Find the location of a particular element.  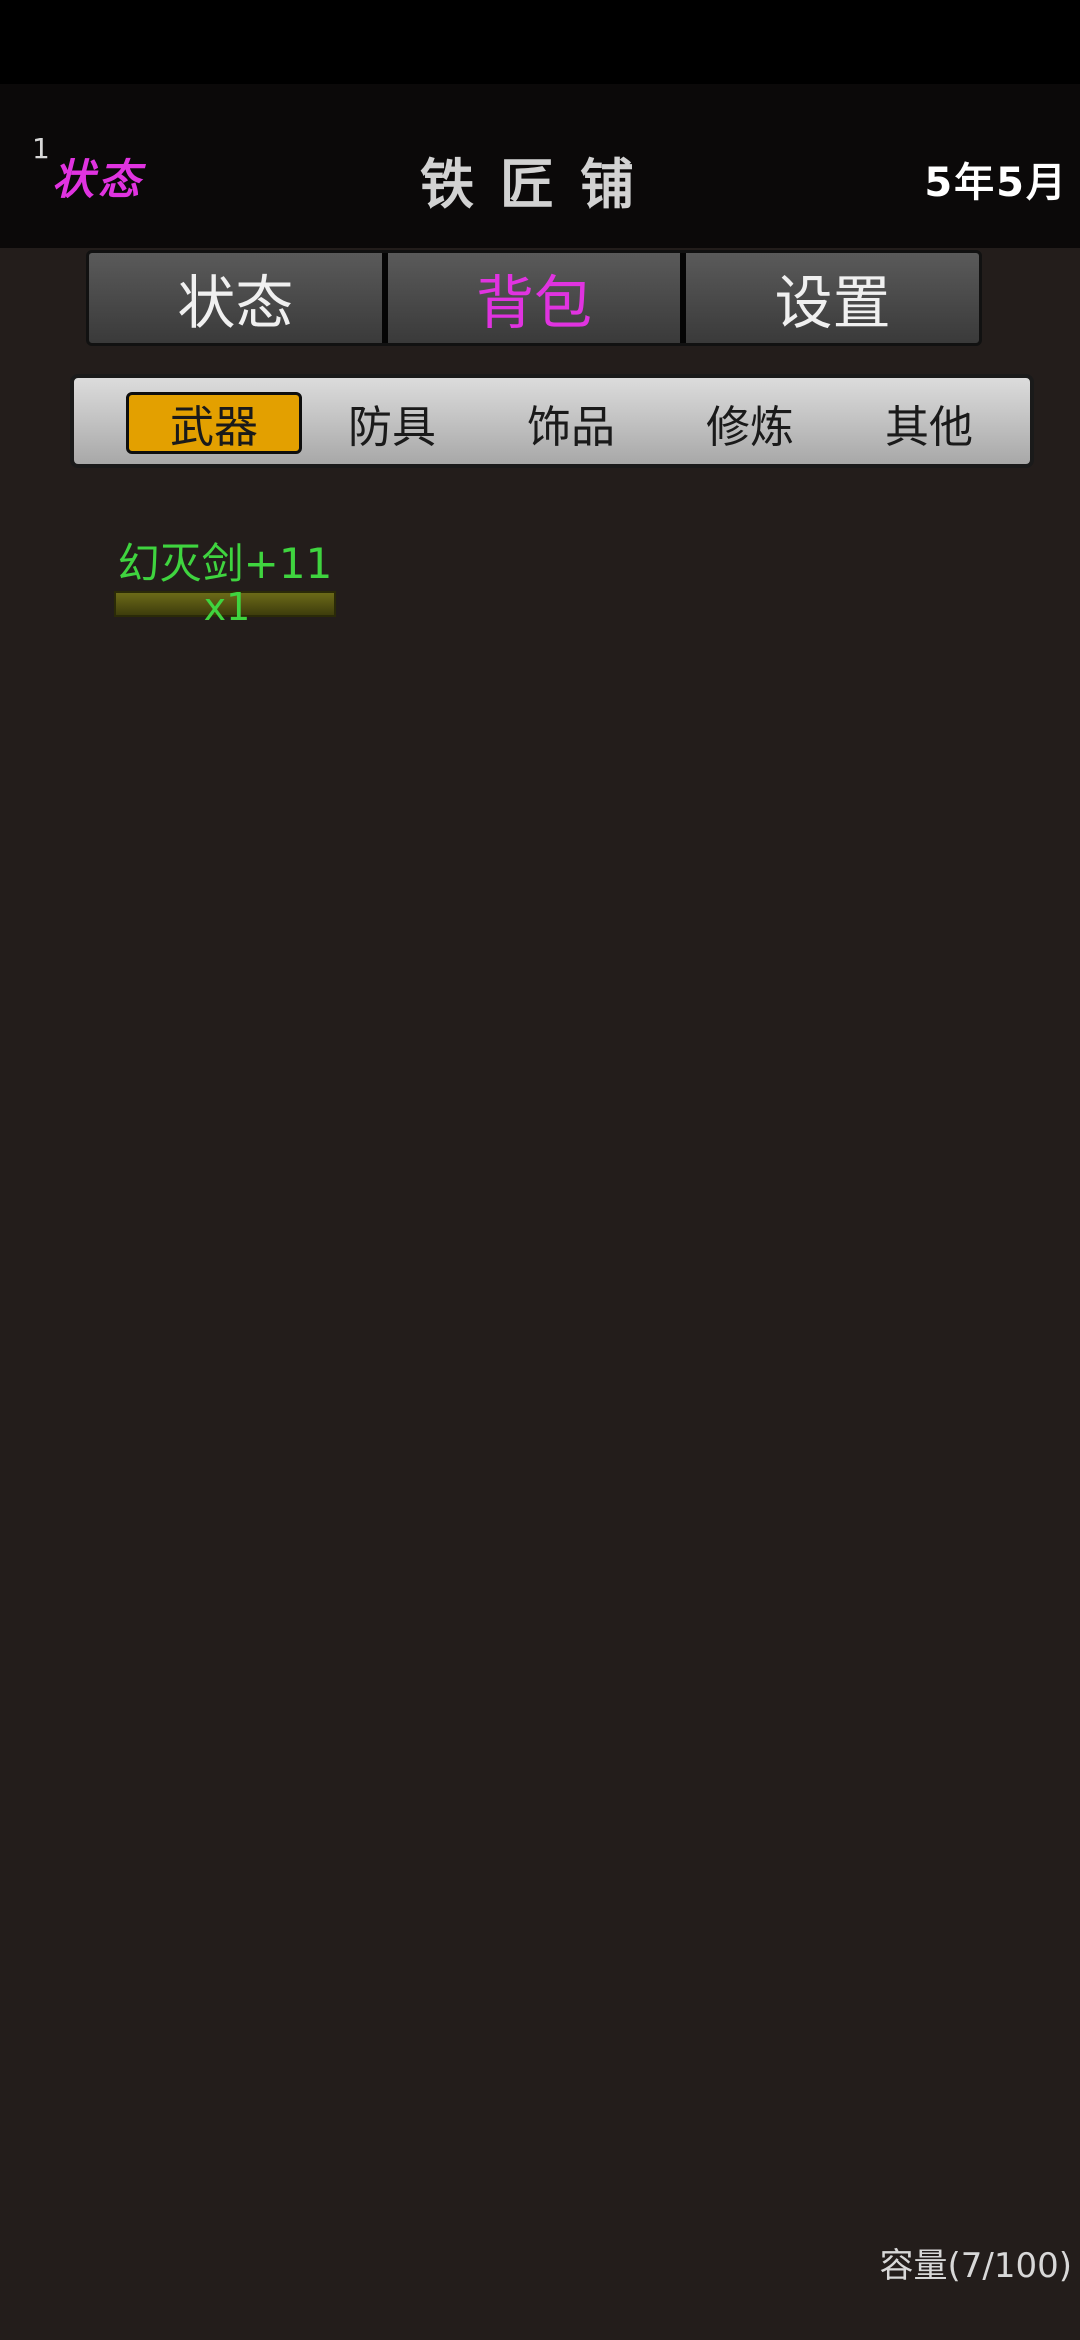

category-tab-armor: 防具 is located at coordinates (392, 423).